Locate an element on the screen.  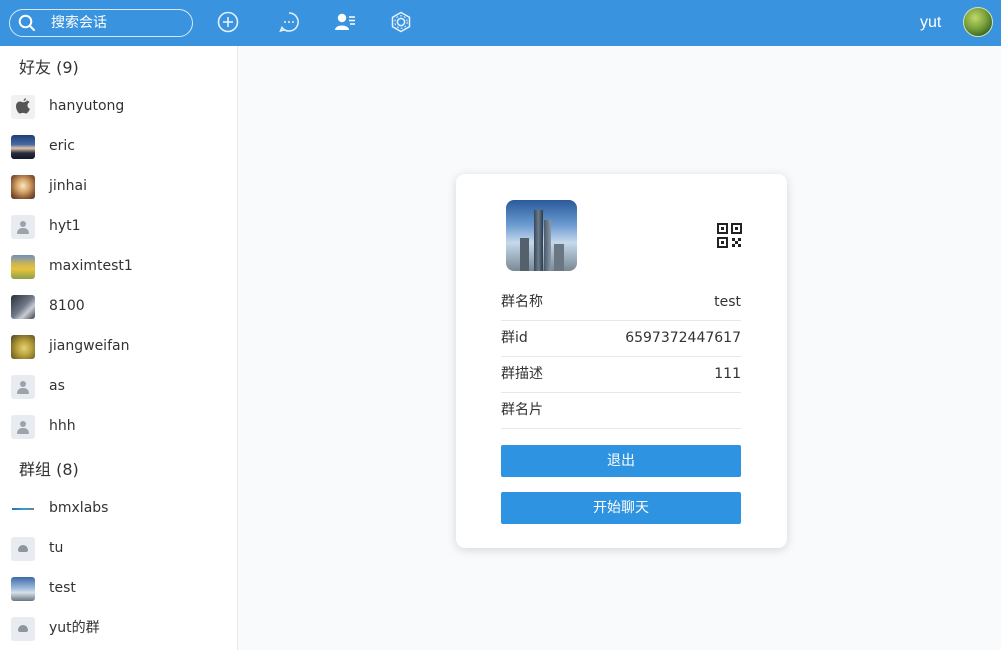
friend-name: as is located at coordinates (57, 386).